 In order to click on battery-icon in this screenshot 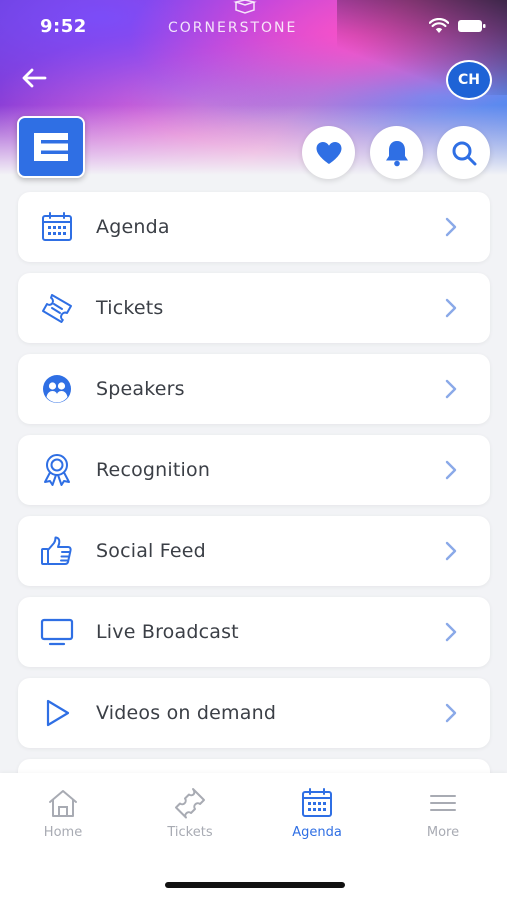, I will do `click(472, 26)`.